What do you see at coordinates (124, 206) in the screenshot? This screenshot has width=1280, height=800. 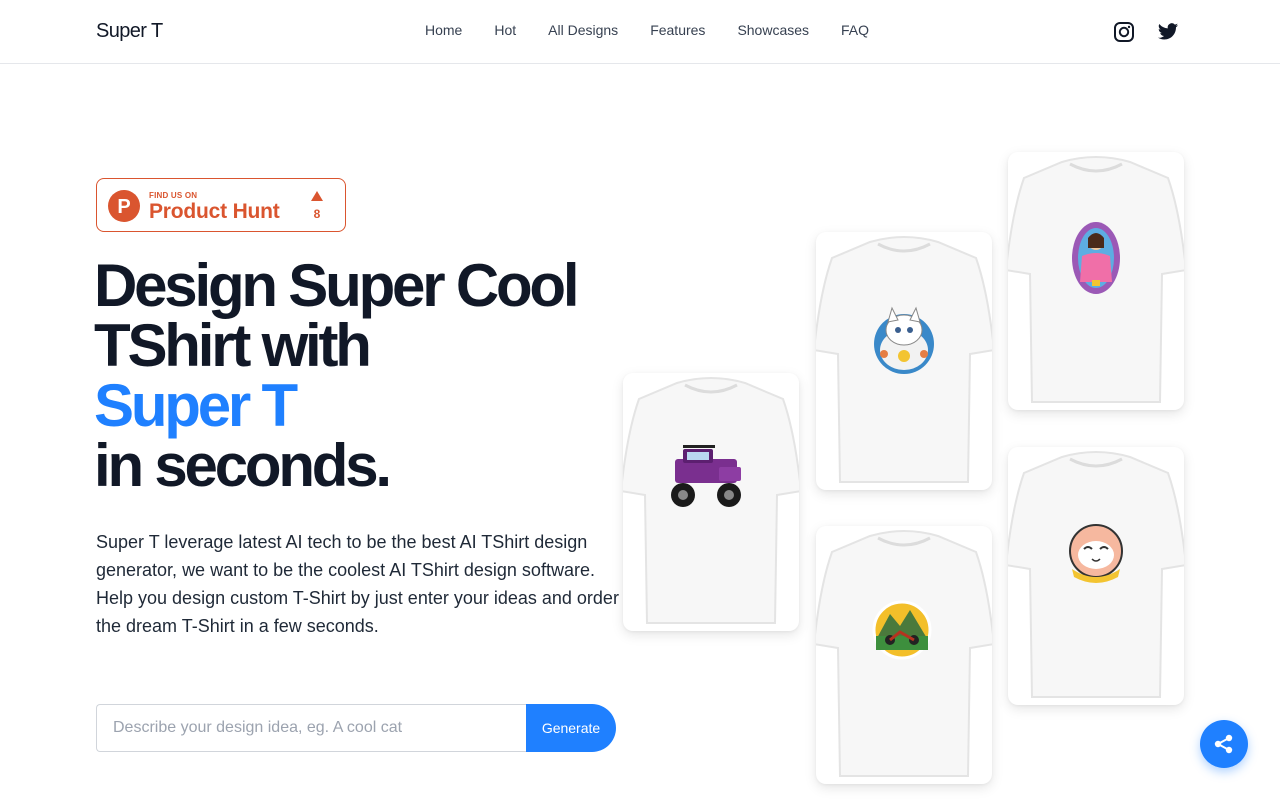 I see `product-hunt-logo-icon: P` at bounding box center [124, 206].